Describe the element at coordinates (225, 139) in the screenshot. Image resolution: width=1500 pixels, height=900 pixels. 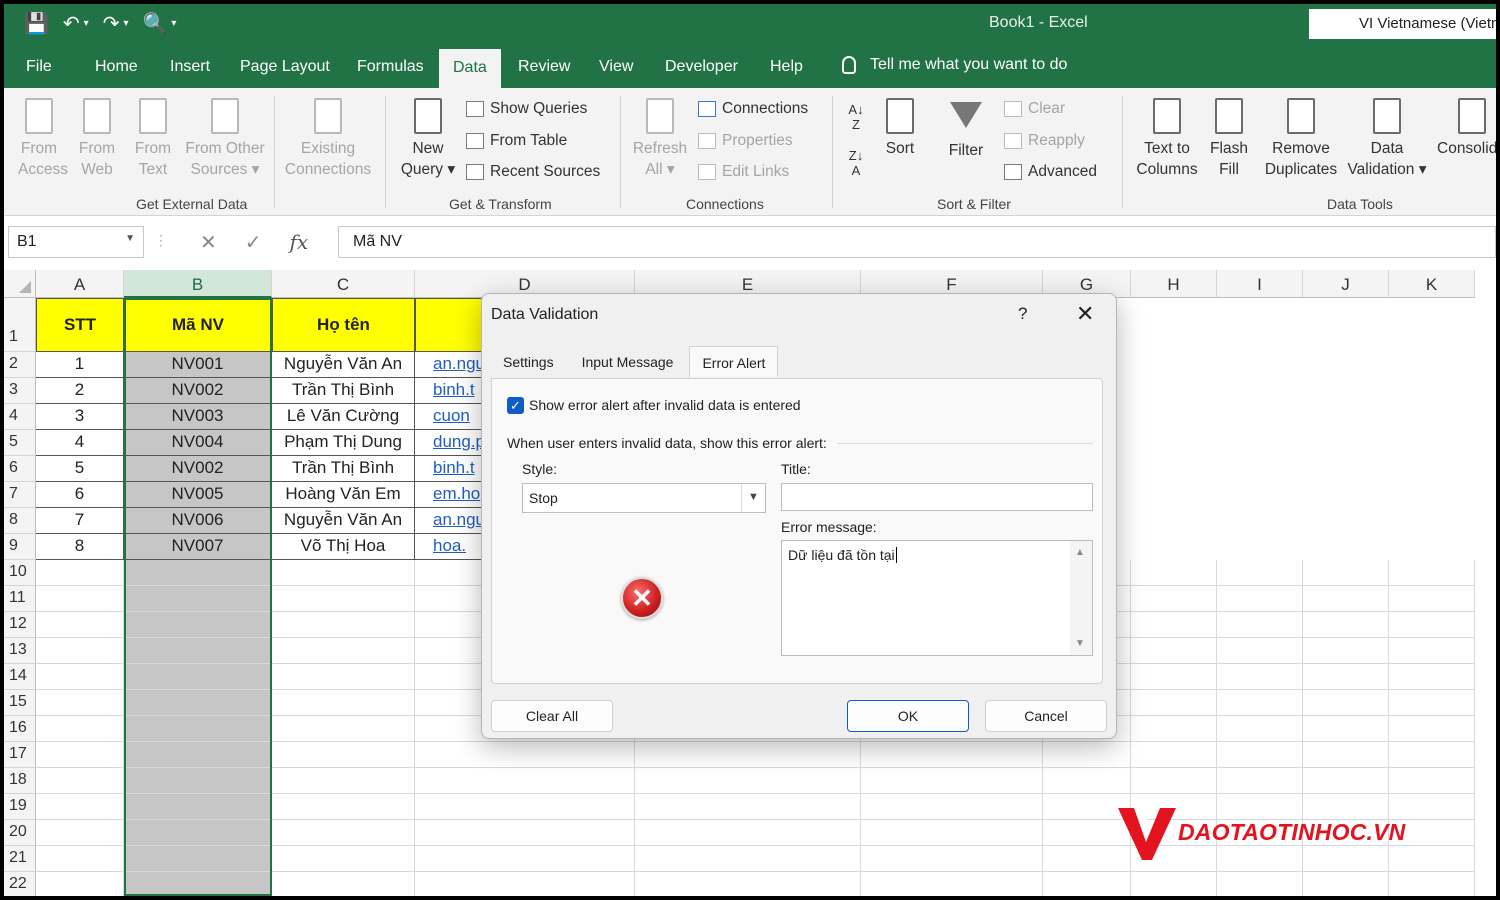
I see `from-other-sources-button: From Other Sources ▾` at that location.